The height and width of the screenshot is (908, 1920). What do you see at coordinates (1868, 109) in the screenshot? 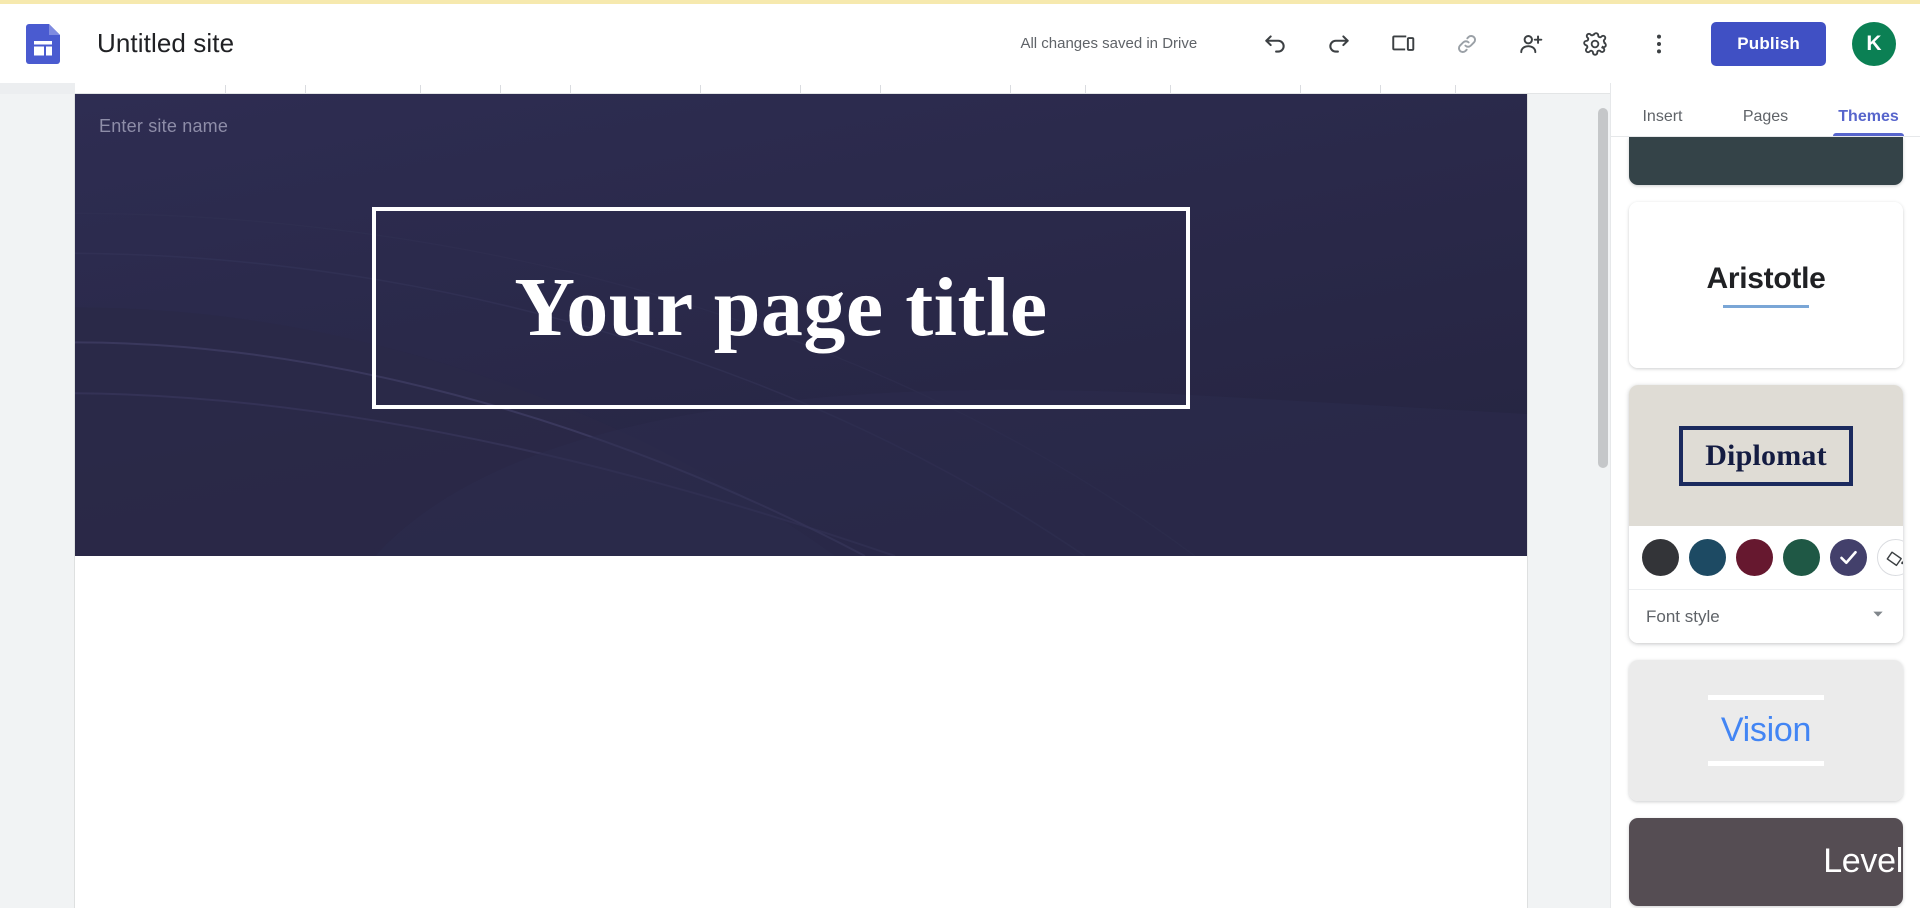
I see `tab-themes: Themes` at bounding box center [1868, 109].